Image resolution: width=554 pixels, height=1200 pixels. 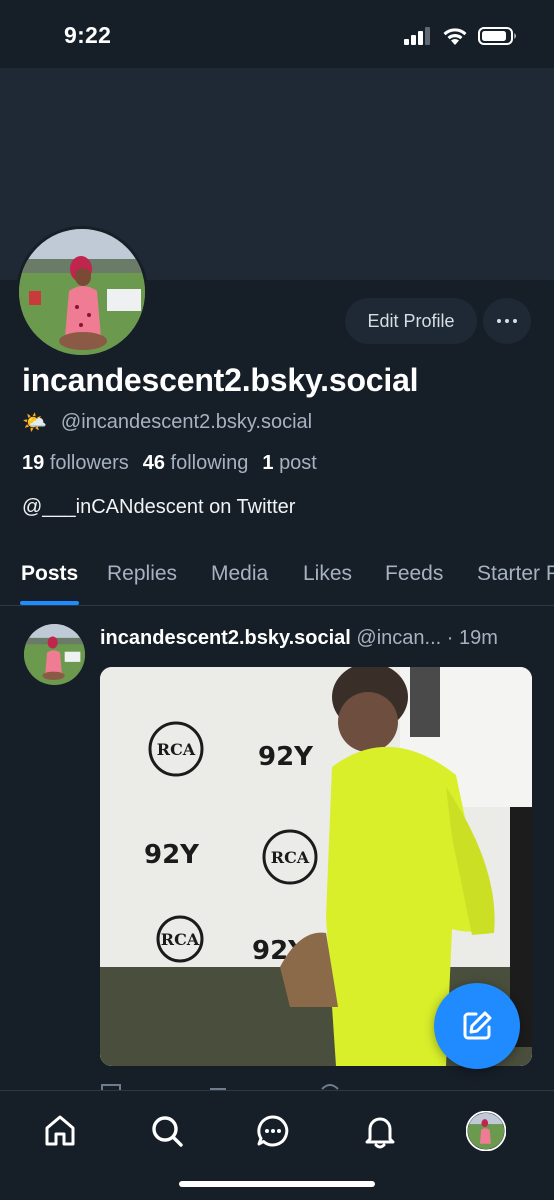 I want to click on wifi-icon, so click(x=455, y=36).